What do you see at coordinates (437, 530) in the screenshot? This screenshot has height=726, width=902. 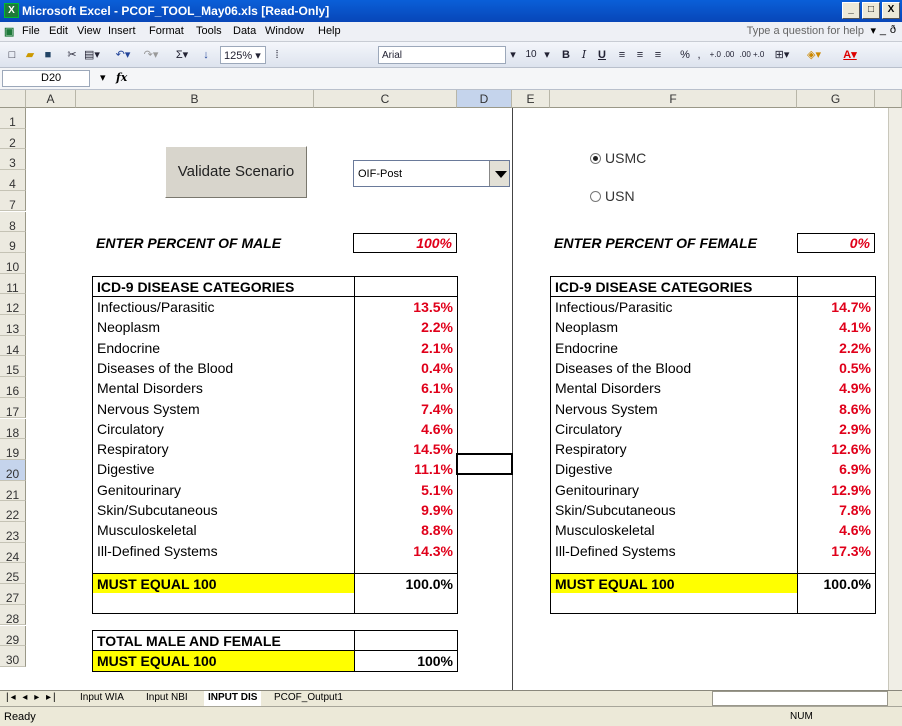 I see `male-category-value: 8.8%` at bounding box center [437, 530].